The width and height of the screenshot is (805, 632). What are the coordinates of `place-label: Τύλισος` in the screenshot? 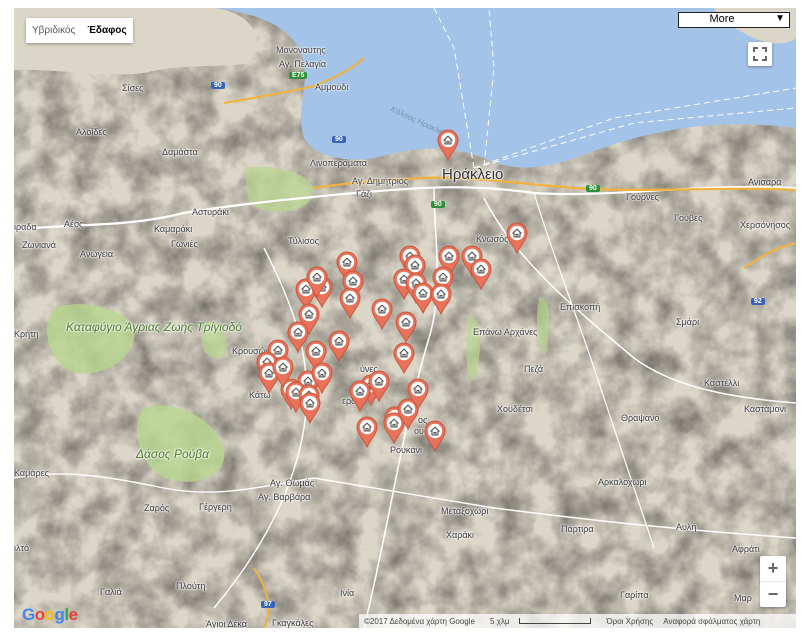 It's located at (304, 241).